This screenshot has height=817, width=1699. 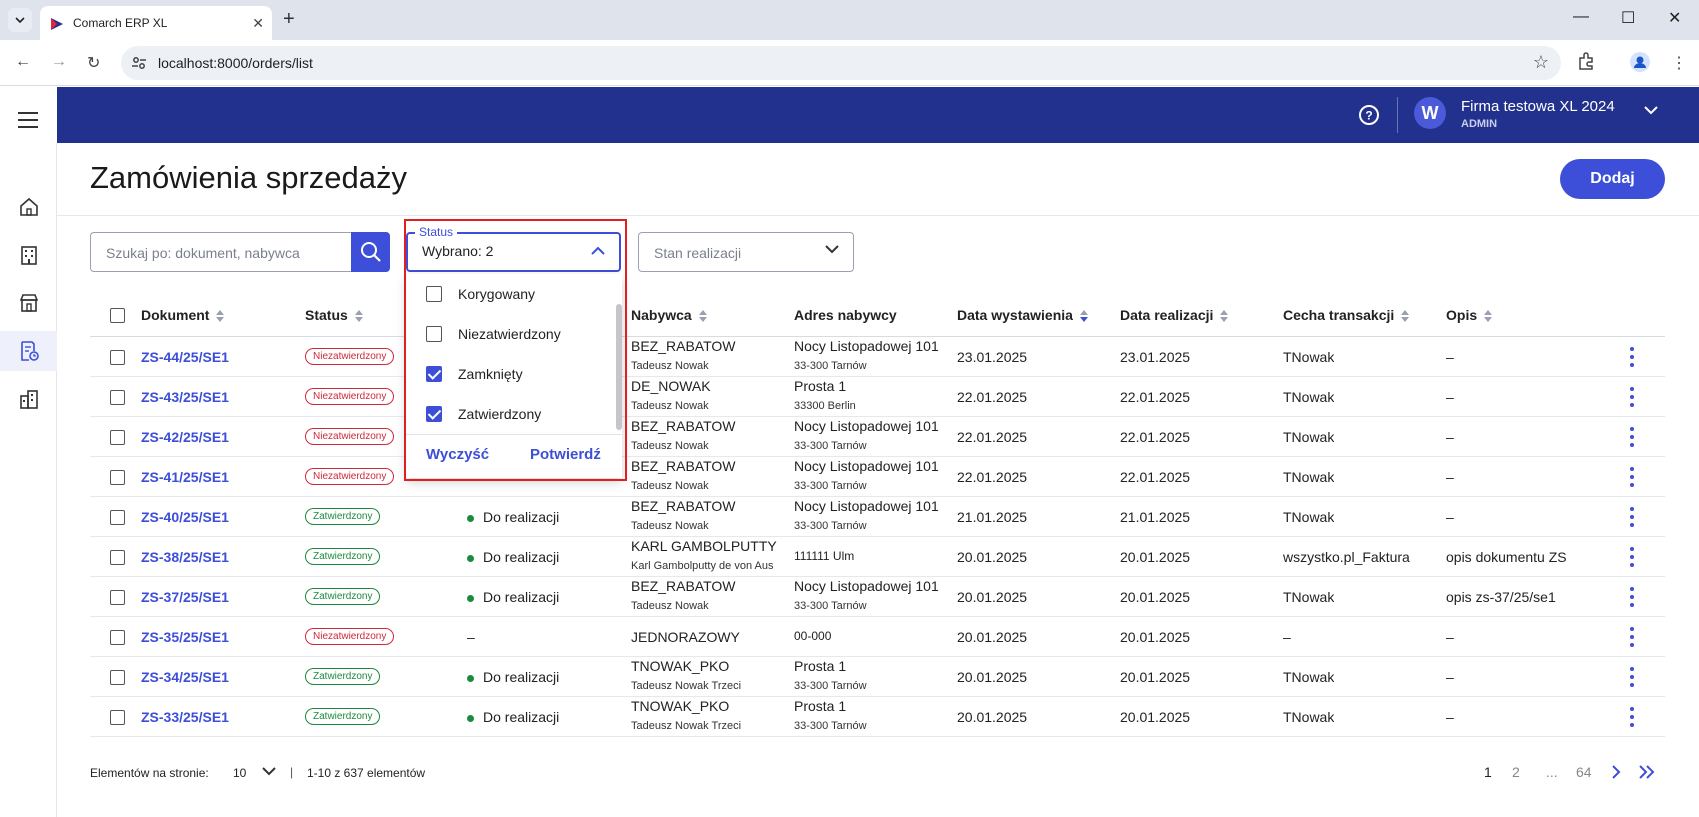 What do you see at coordinates (457, 454) in the screenshot?
I see `clear-button: Wyczyść` at bounding box center [457, 454].